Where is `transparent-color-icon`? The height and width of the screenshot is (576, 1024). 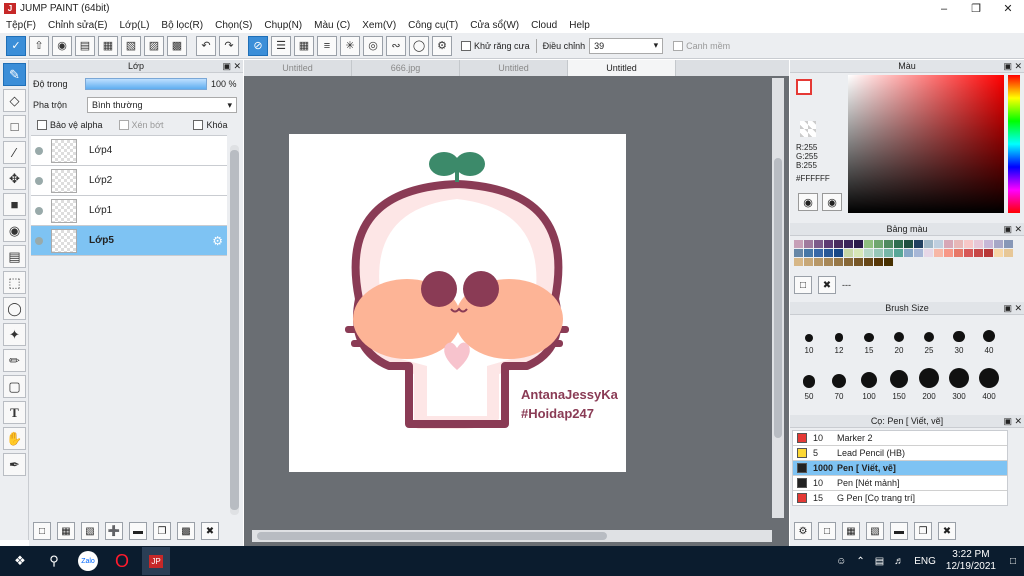 transparent-color-icon is located at coordinates (808, 129).